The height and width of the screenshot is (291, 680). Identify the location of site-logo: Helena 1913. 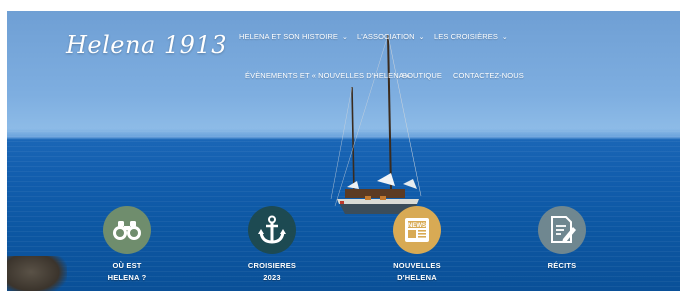
(146, 45).